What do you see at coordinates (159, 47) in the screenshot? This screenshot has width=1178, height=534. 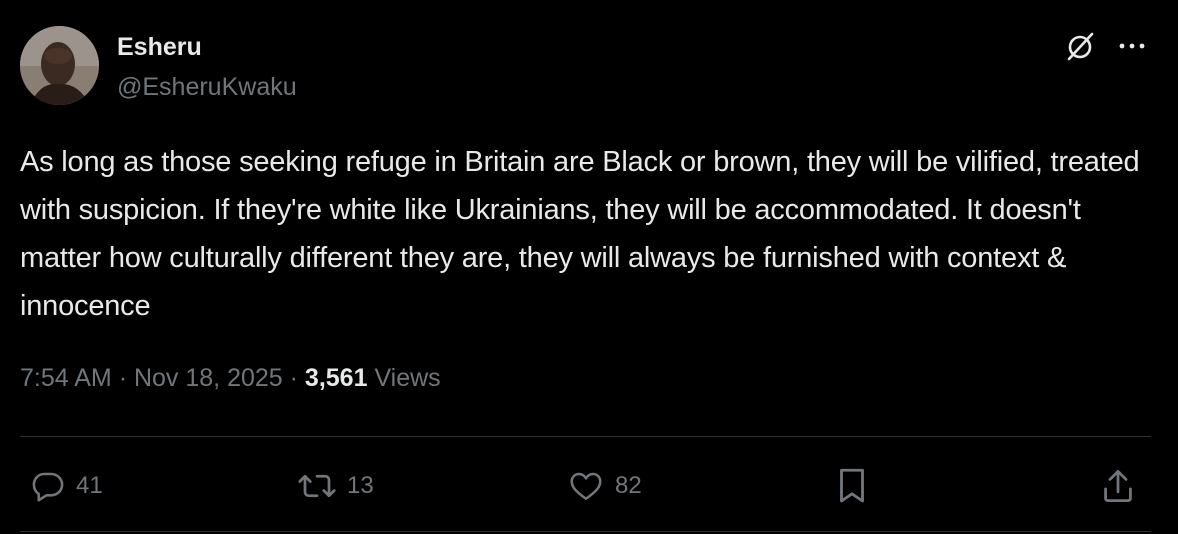 I see `author-display-name: Esheru` at bounding box center [159, 47].